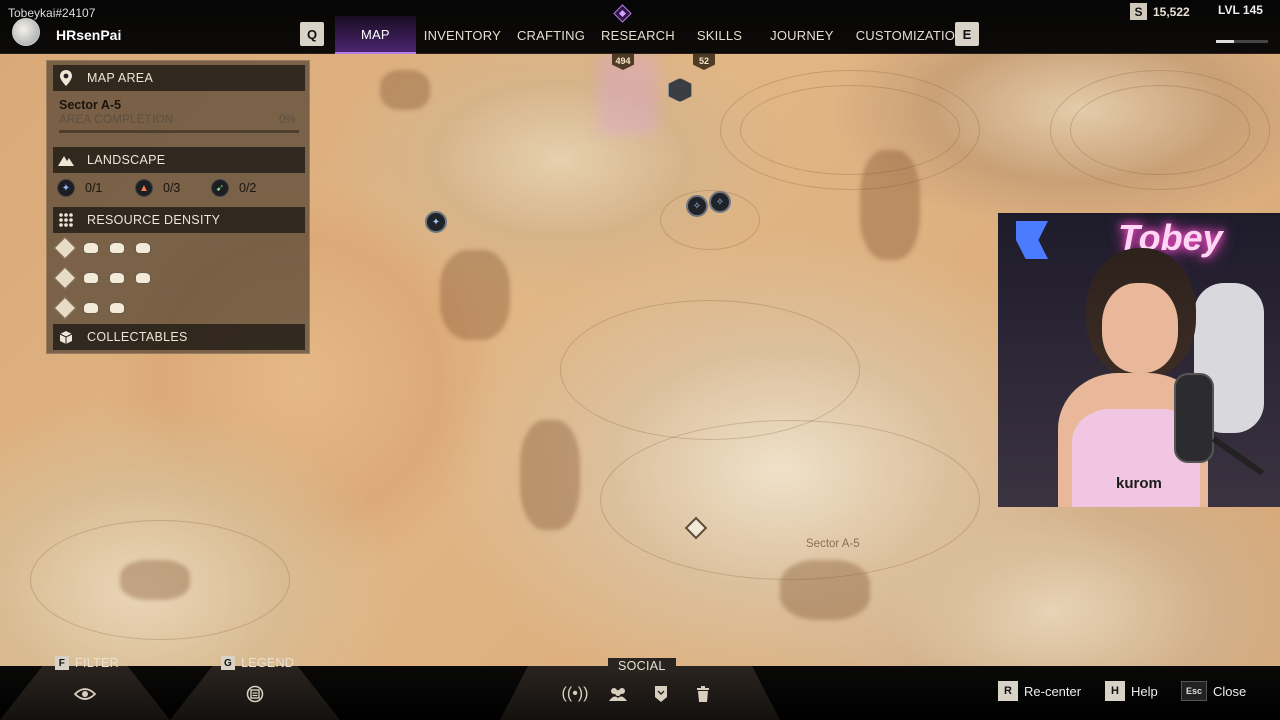 The height and width of the screenshot is (720, 1280). What do you see at coordinates (680, 90) in the screenshot?
I see `outpost-icon` at bounding box center [680, 90].